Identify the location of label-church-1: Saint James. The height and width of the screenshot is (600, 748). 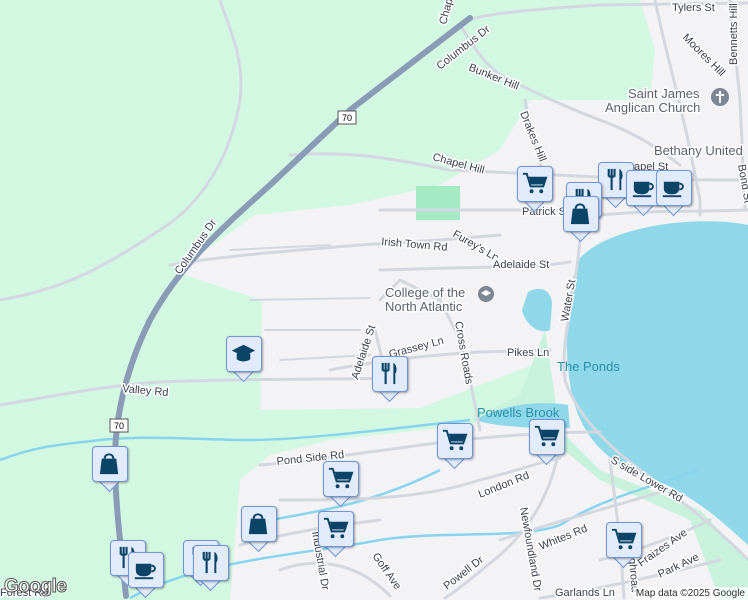
(664, 93).